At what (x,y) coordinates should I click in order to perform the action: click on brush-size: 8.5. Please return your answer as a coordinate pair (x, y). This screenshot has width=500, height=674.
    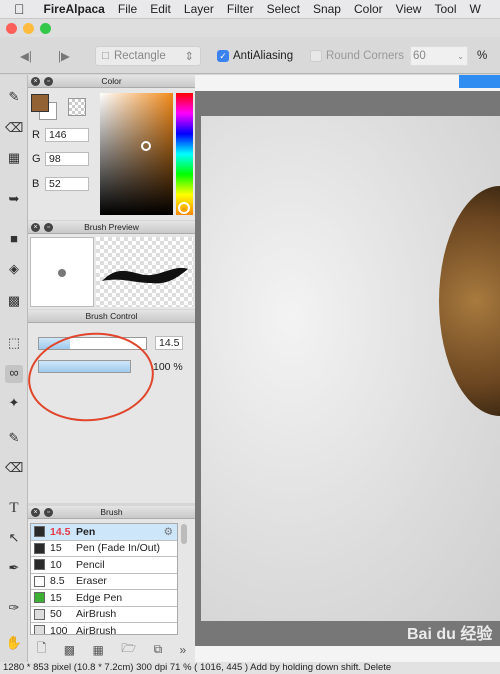
    Looking at the image, I should click on (57, 581).